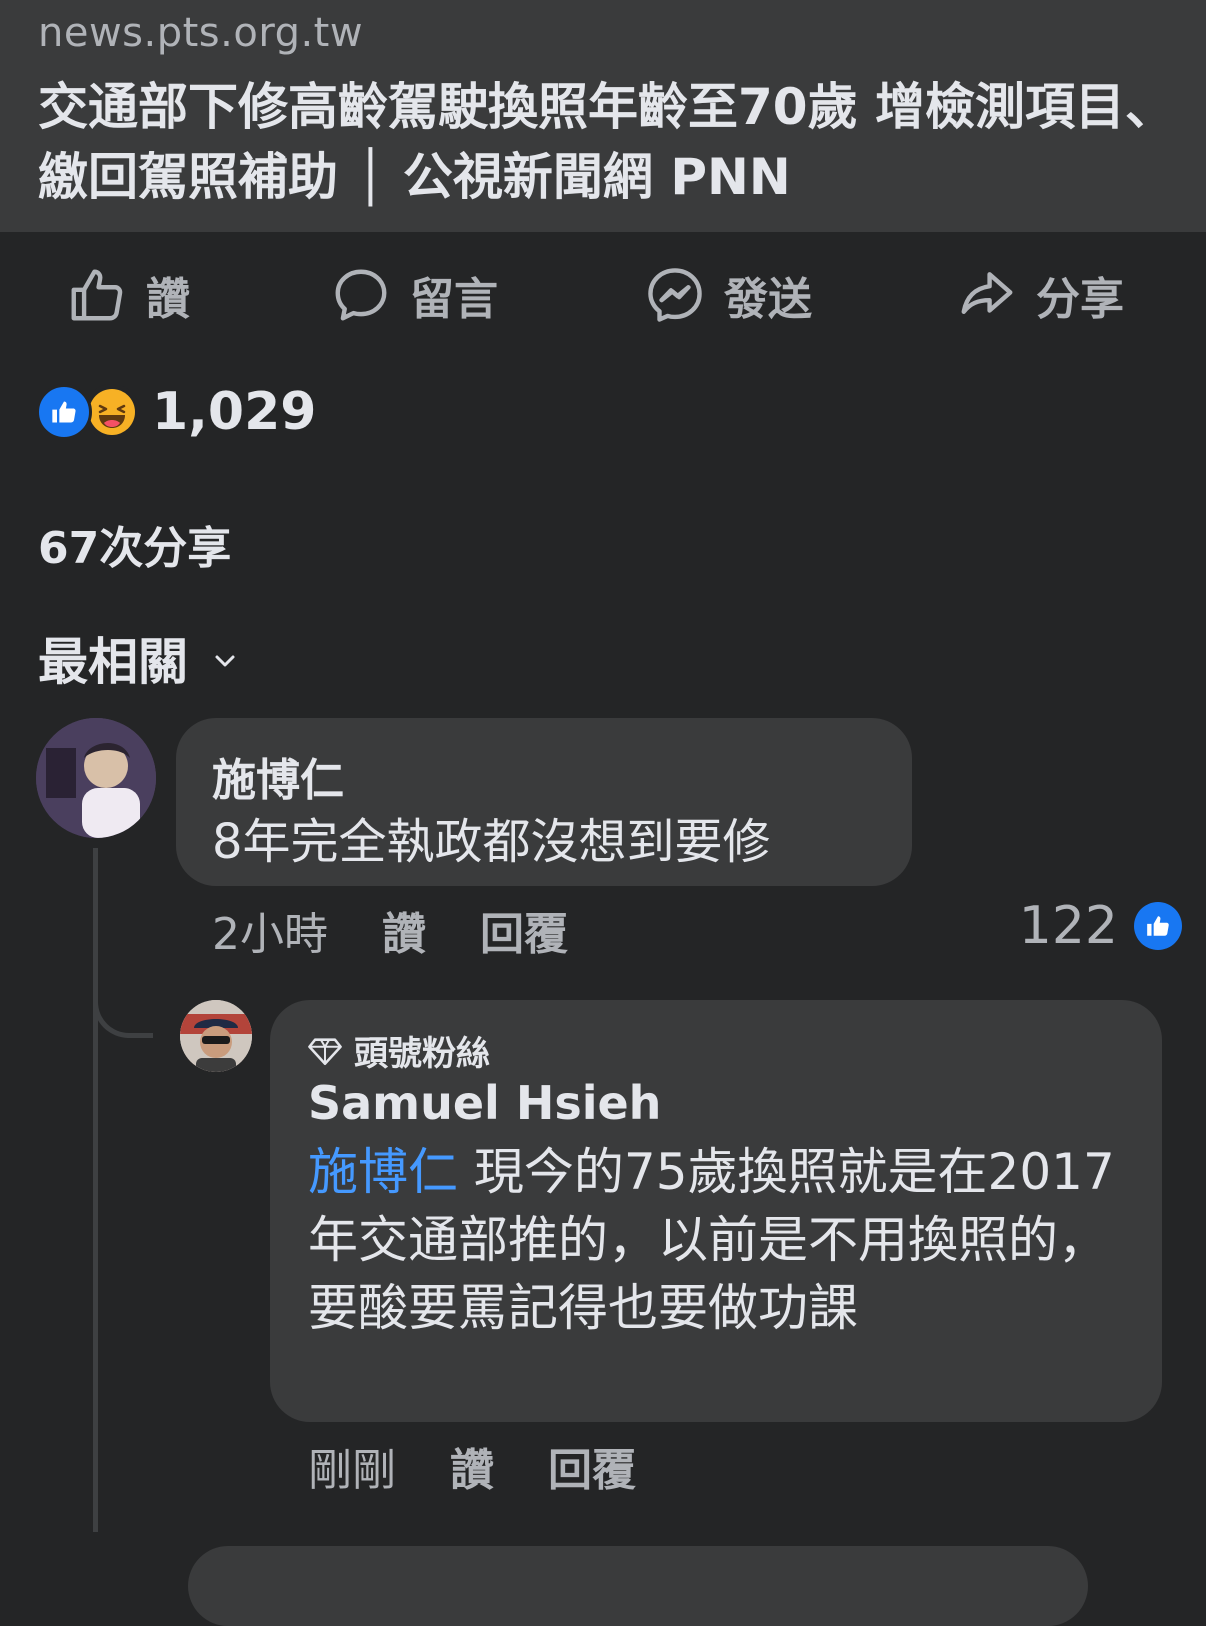  I want to click on avatar, so click(96, 778).